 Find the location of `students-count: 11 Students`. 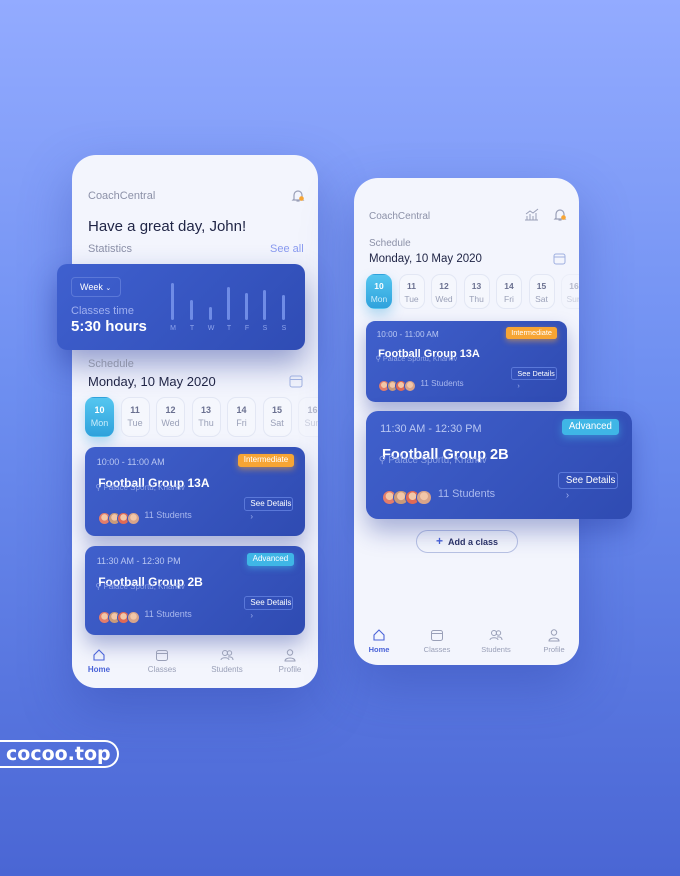

students-count: 11 Students is located at coordinates (168, 614).